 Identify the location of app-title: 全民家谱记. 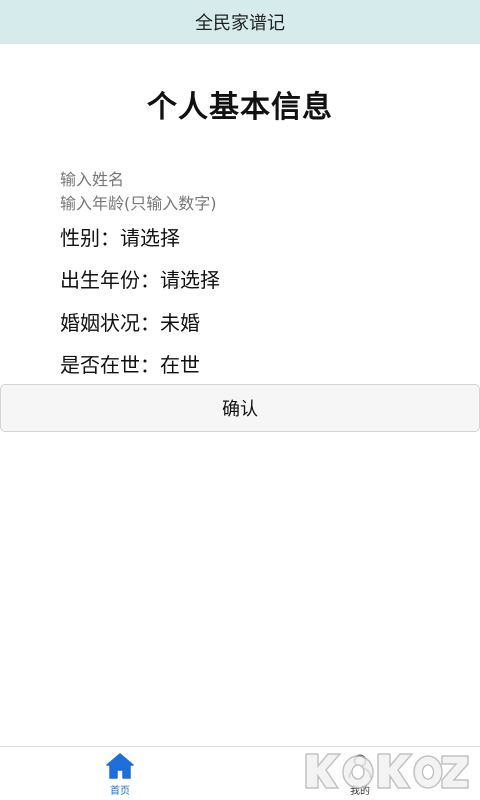
(240, 23).